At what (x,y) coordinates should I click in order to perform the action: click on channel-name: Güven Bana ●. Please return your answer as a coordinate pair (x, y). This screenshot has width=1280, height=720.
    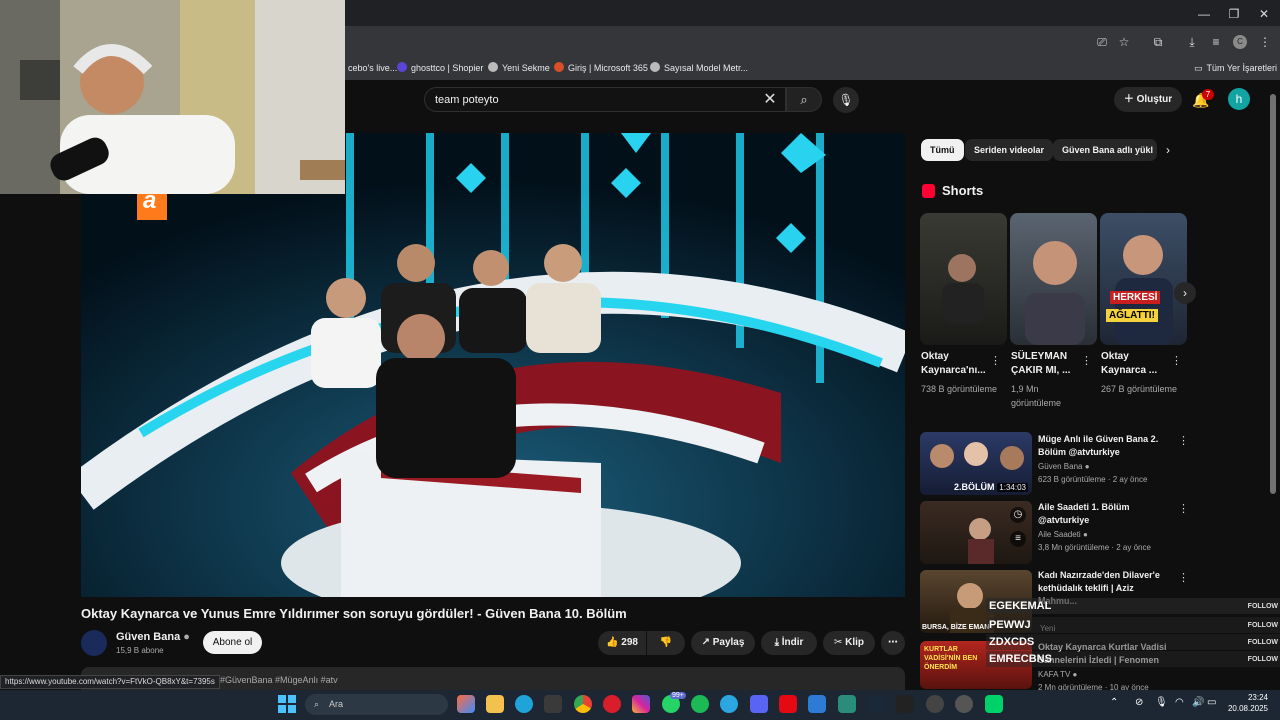
    Looking at the image, I should click on (153, 637).